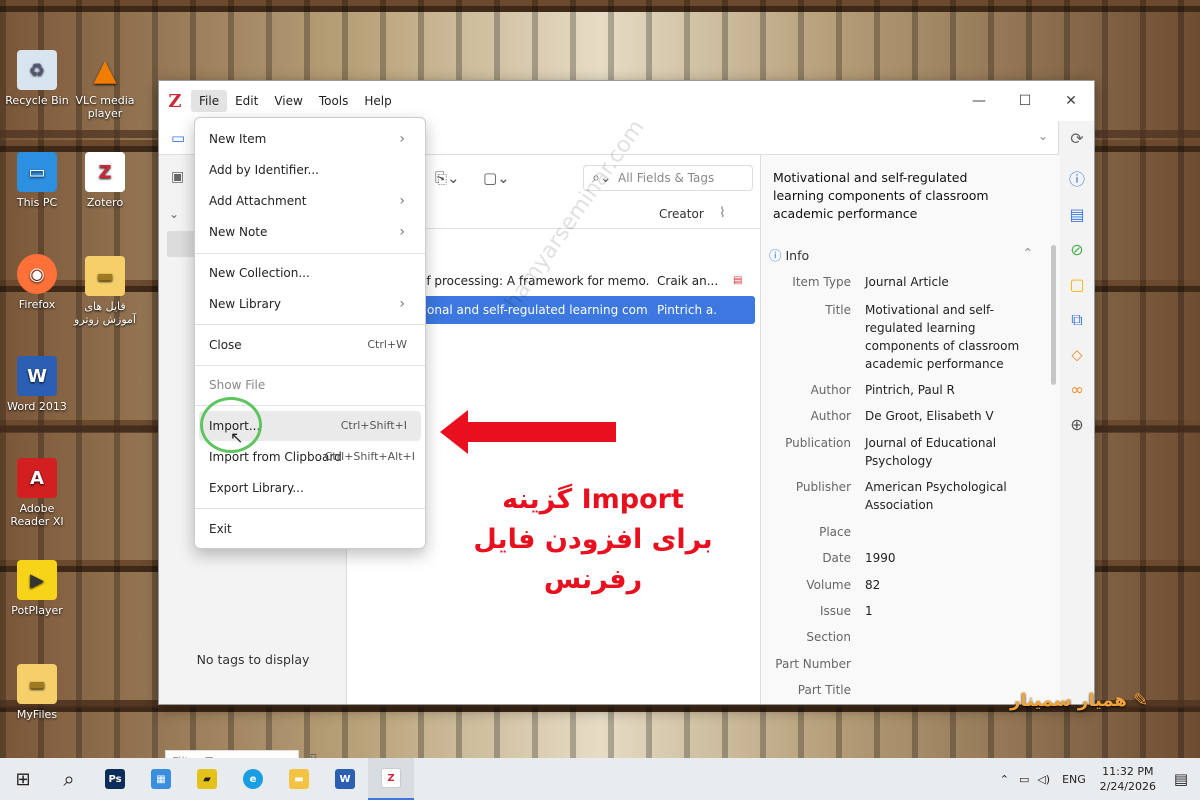 The height and width of the screenshot is (800, 1200). What do you see at coordinates (310, 529) in the screenshot?
I see `menu-exit: Exit` at bounding box center [310, 529].